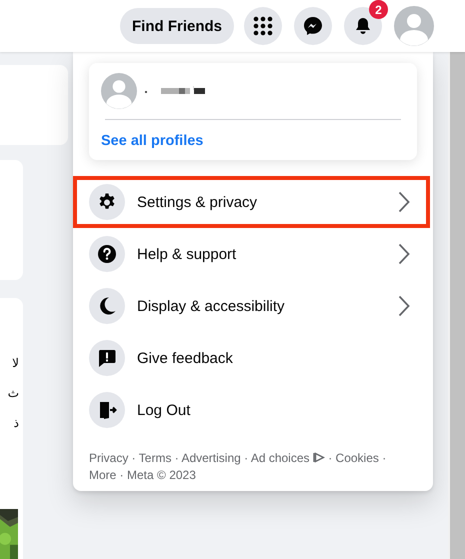  Describe the element at coordinates (175, 91) in the screenshot. I see `redacted-name` at that location.